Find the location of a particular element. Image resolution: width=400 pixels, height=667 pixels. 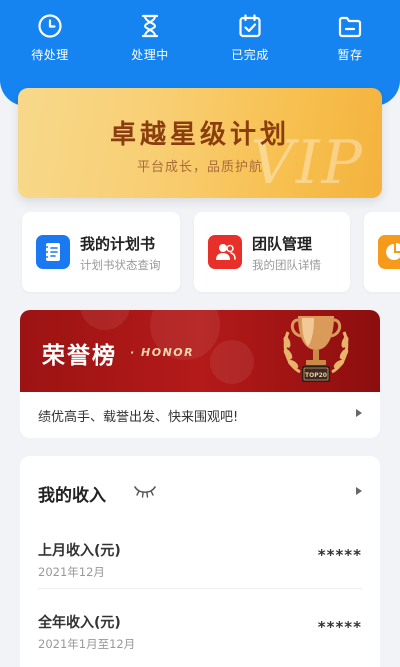

tab-label-pending: 待处理 is located at coordinates (50, 55).